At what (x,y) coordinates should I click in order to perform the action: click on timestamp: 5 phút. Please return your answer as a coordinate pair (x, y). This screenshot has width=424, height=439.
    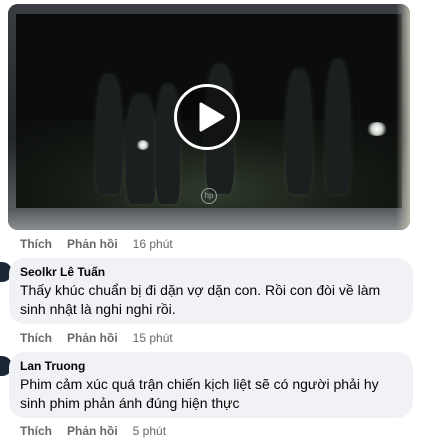
    Looking at the image, I should click on (149, 431).